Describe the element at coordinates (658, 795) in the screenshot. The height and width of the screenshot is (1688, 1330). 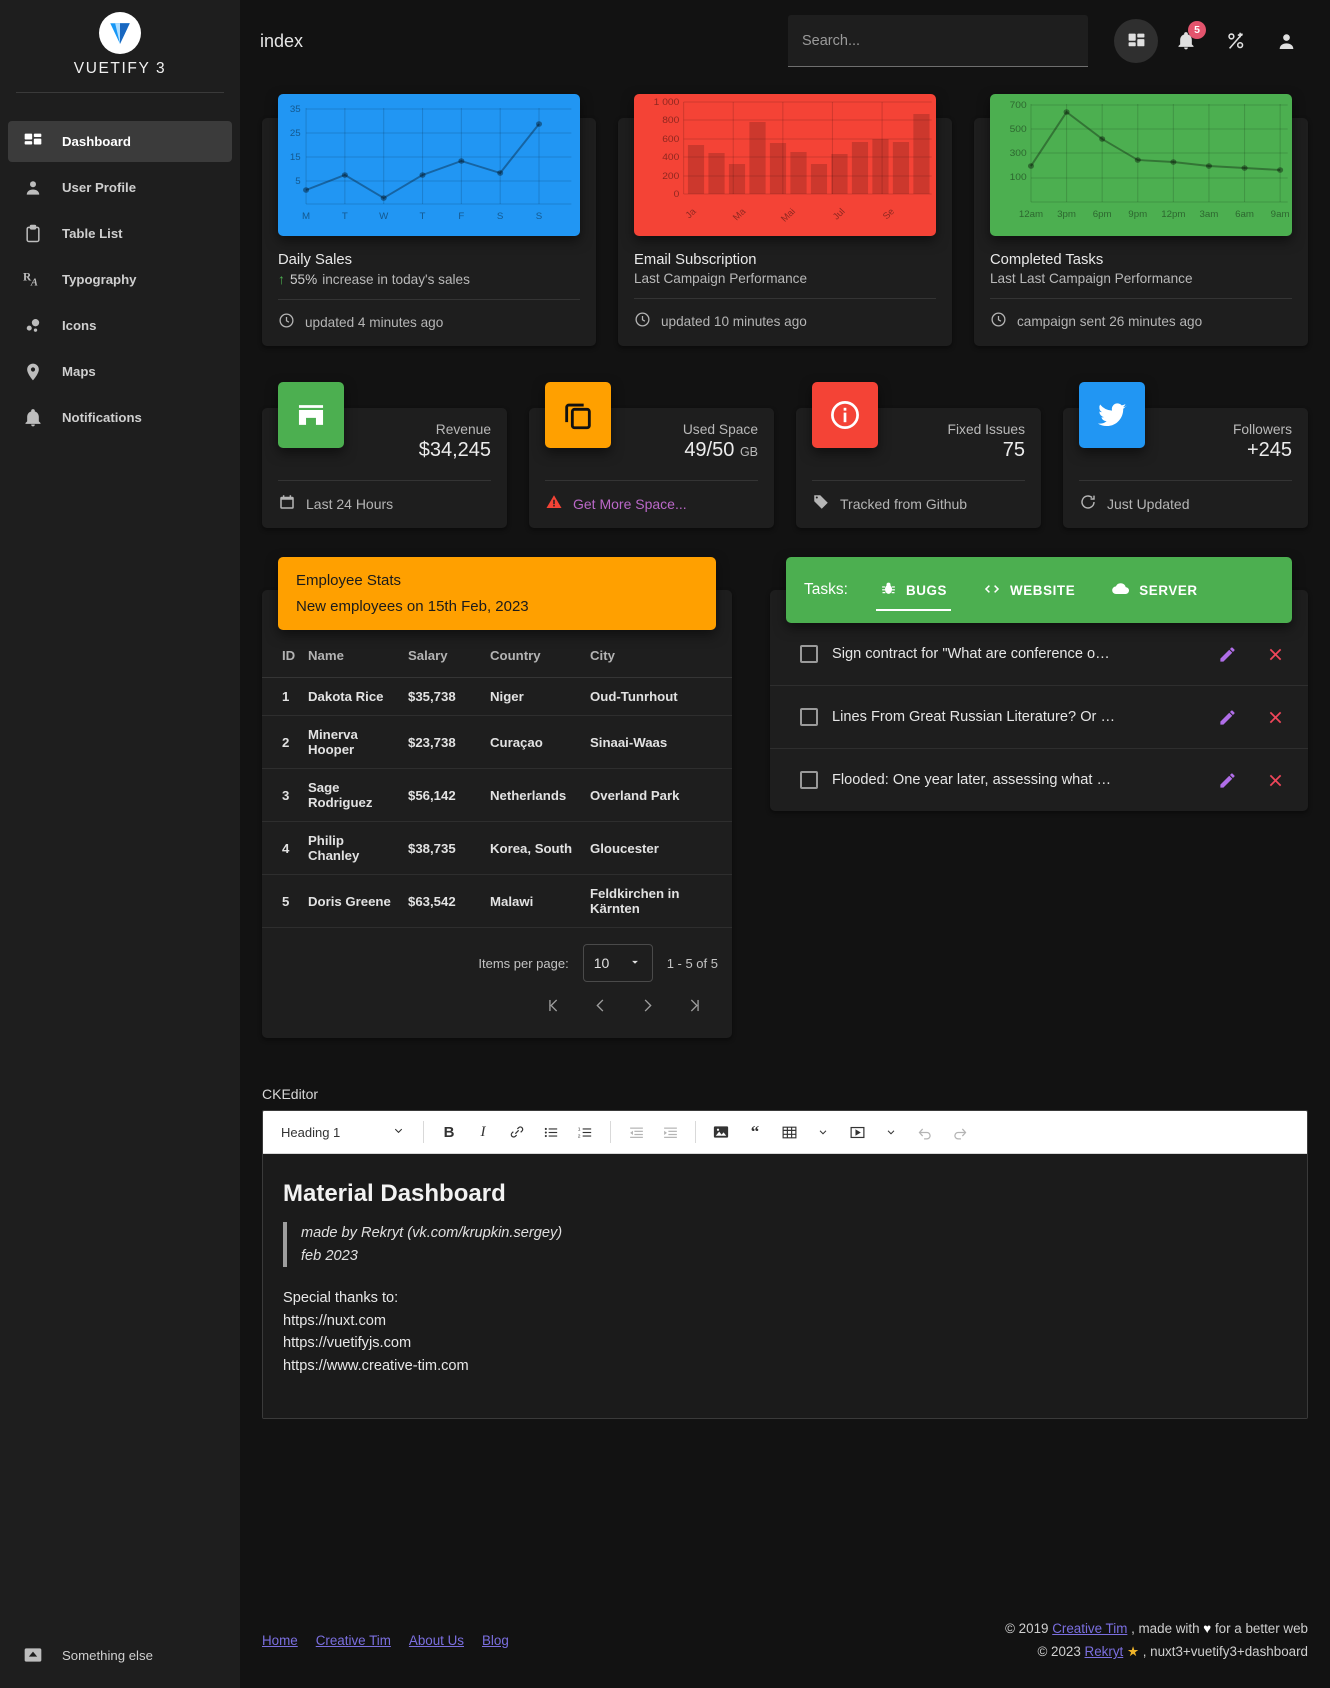
I see `cell-city: Overland Park` at that location.